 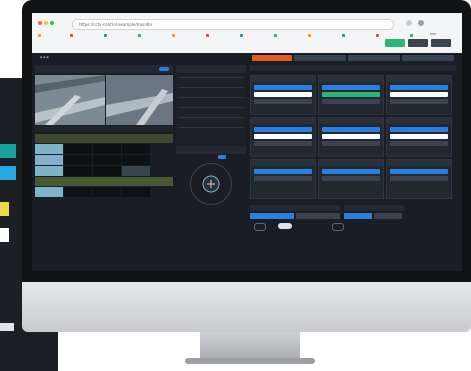 What do you see at coordinates (250, 346) in the screenshot?
I see `imac-stand` at bounding box center [250, 346].